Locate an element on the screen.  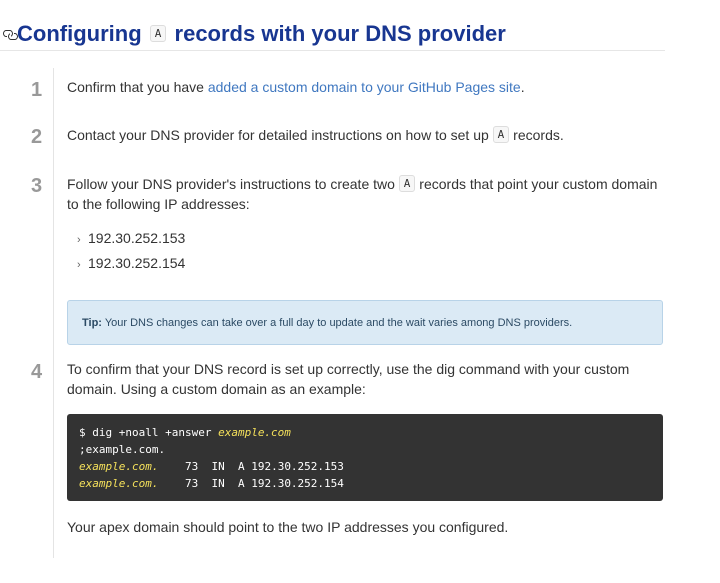
code-record: 73 IN A 192.30.252.153 is located at coordinates (251, 466).